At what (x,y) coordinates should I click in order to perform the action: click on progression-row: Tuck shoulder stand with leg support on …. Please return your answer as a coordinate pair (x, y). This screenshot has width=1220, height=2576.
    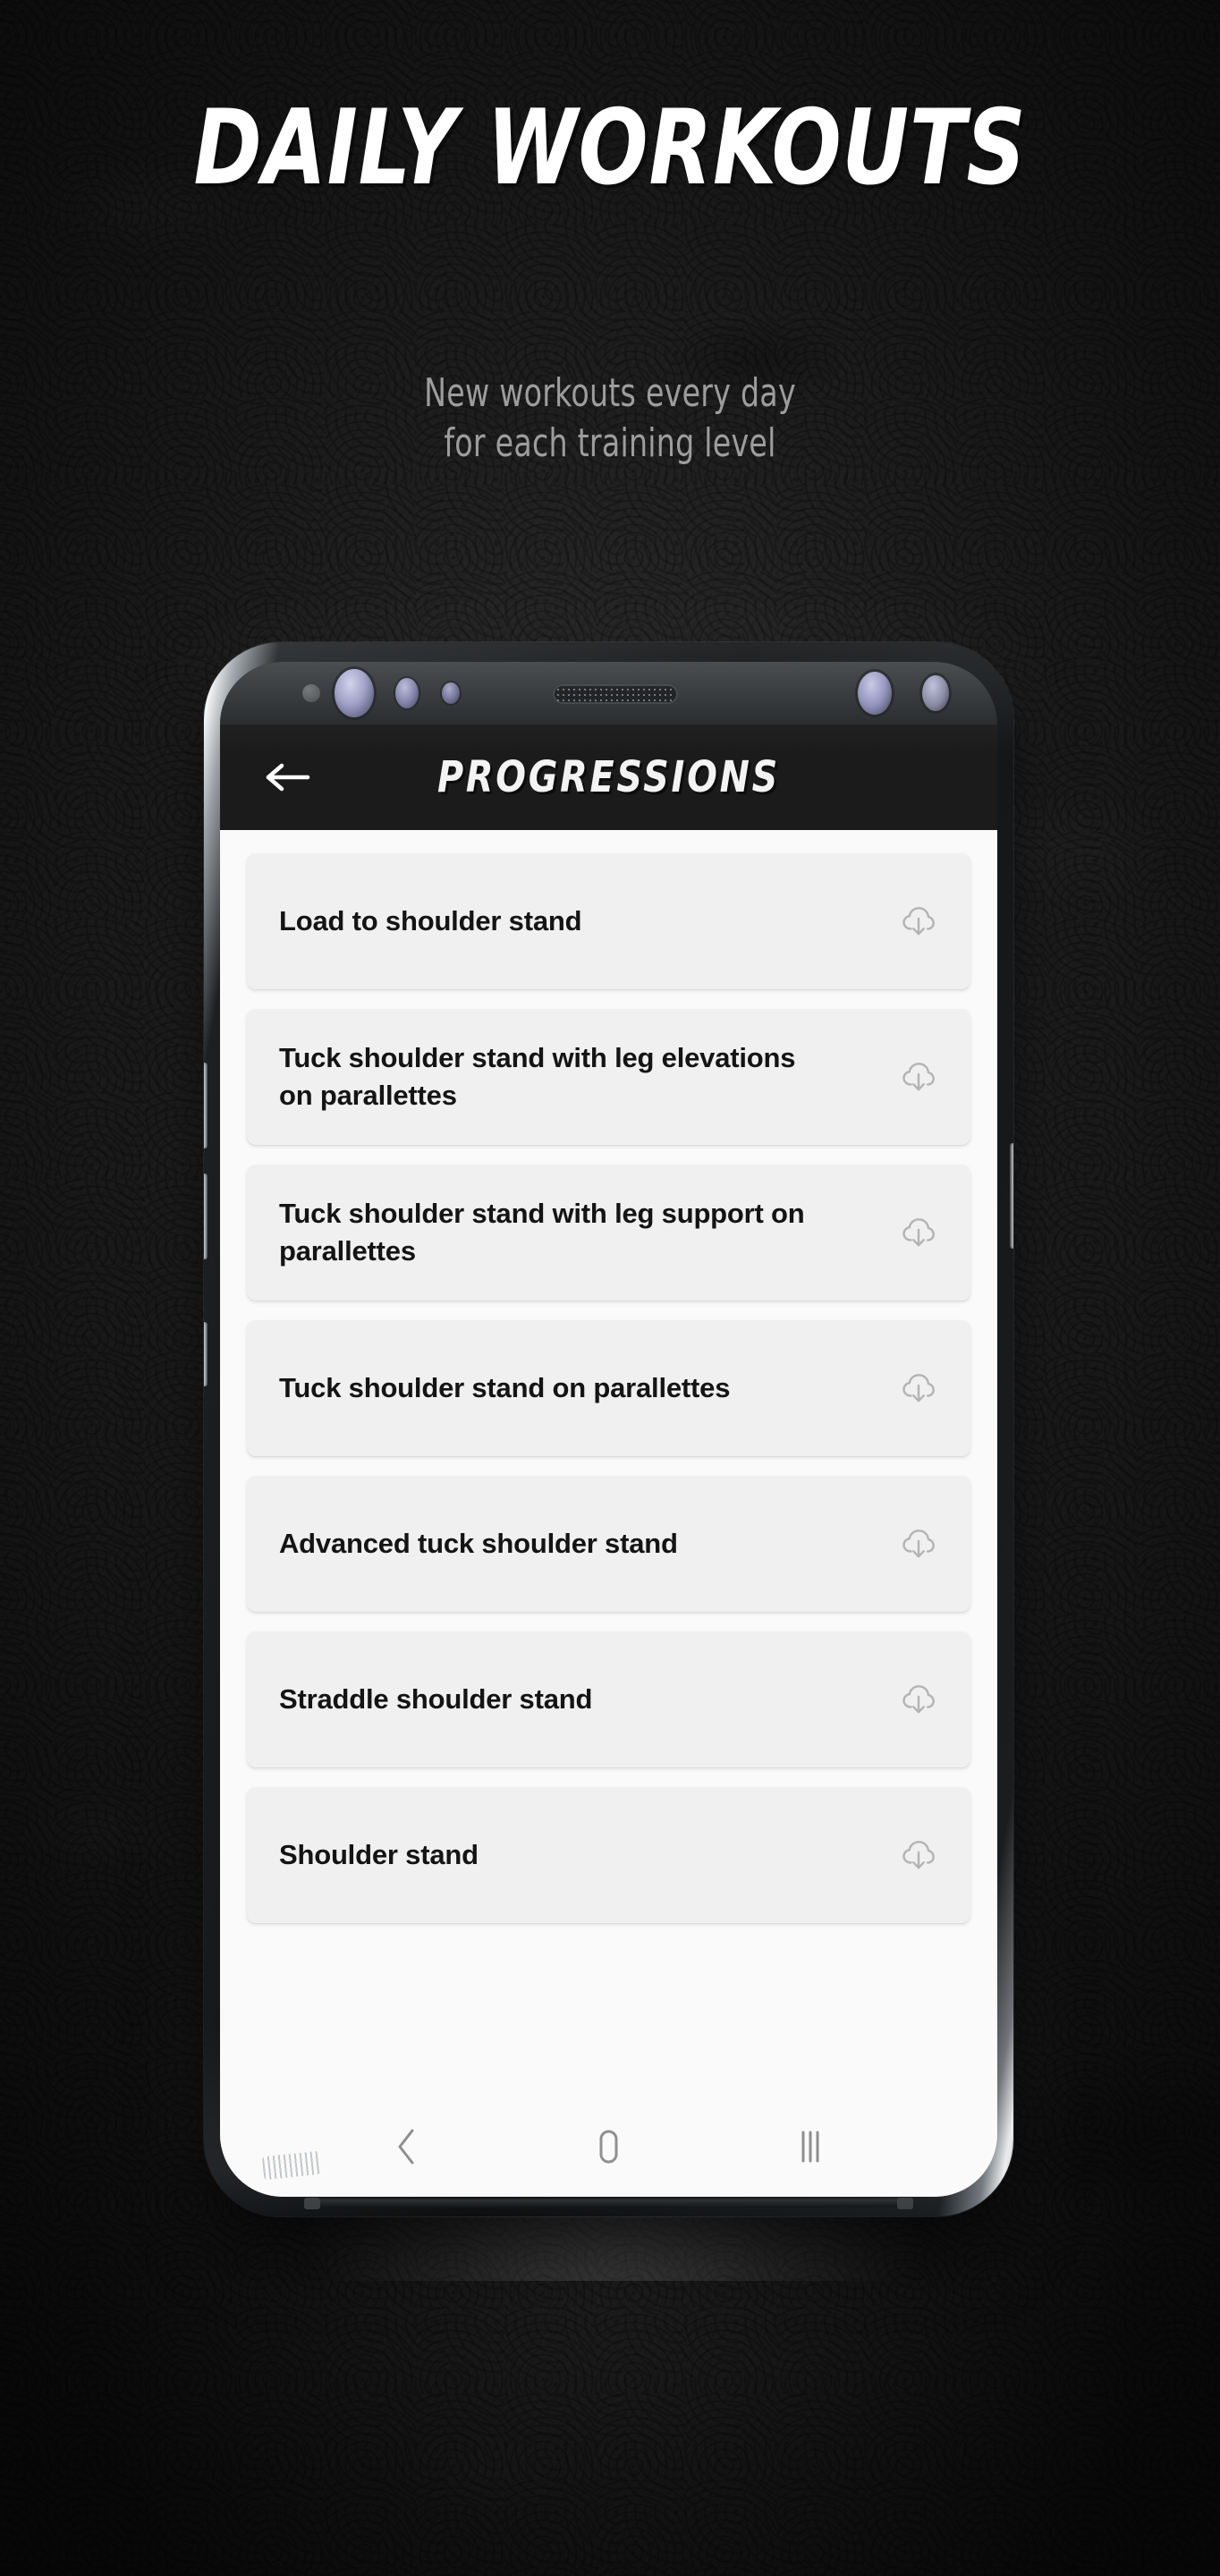
    Looking at the image, I should click on (608, 1233).